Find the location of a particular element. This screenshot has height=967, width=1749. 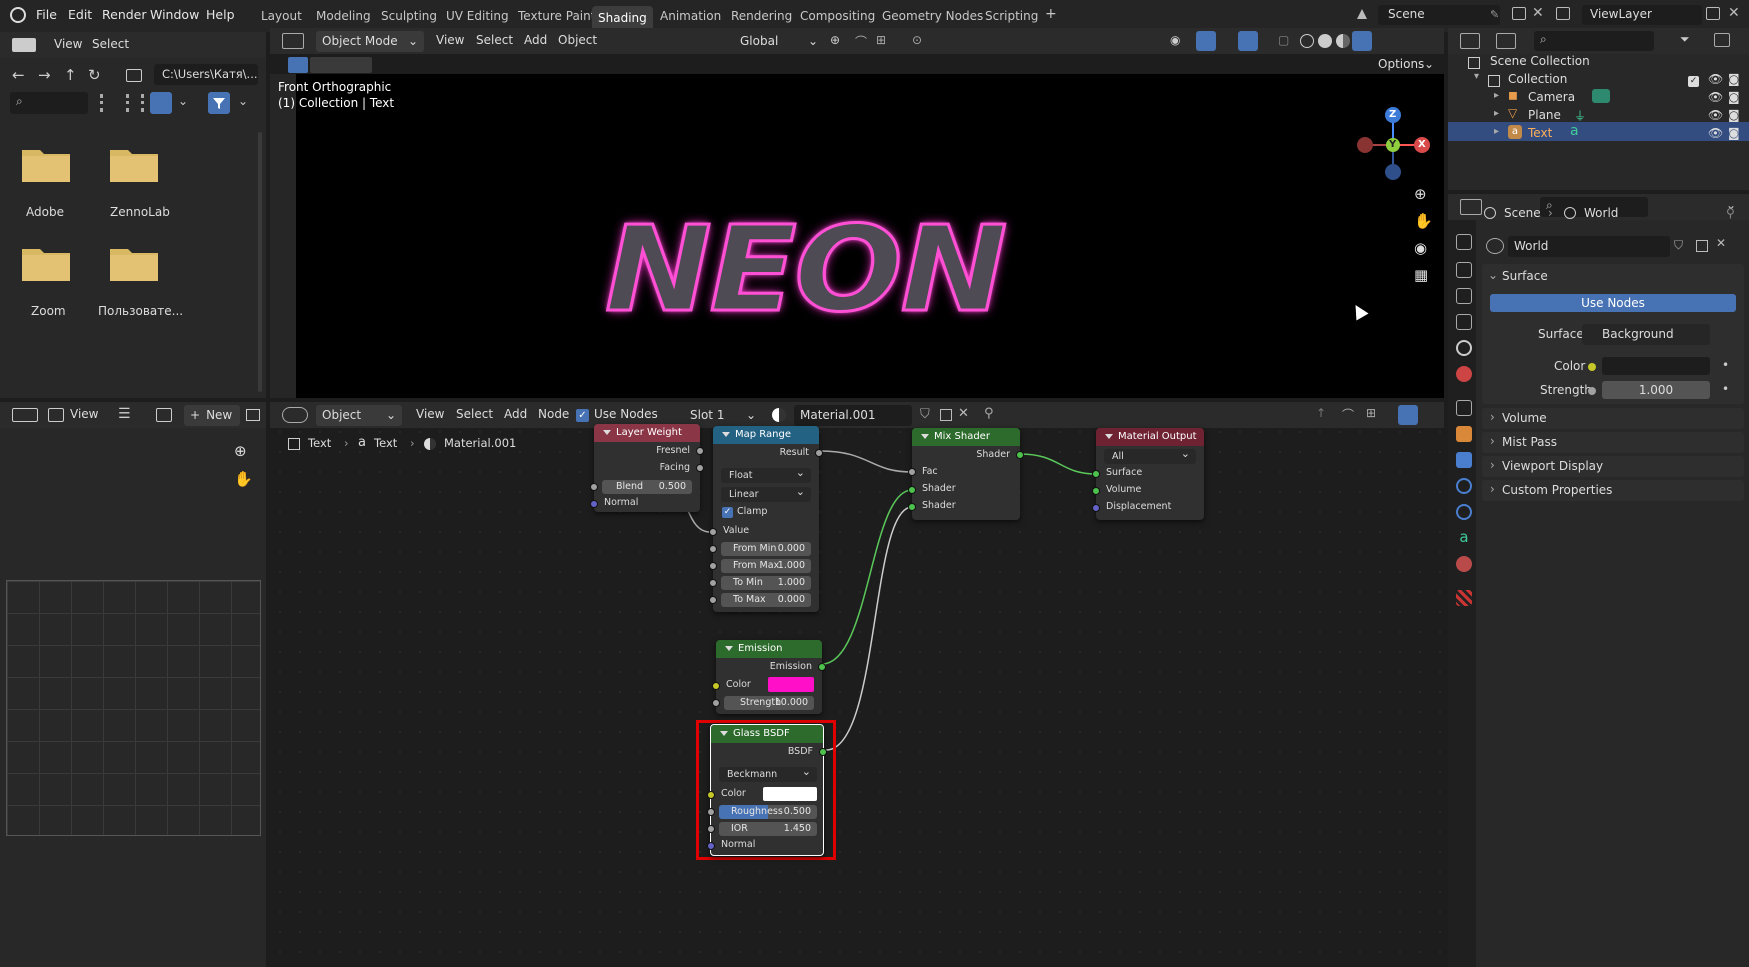

render-tab-icon is located at coordinates (1464, 270).